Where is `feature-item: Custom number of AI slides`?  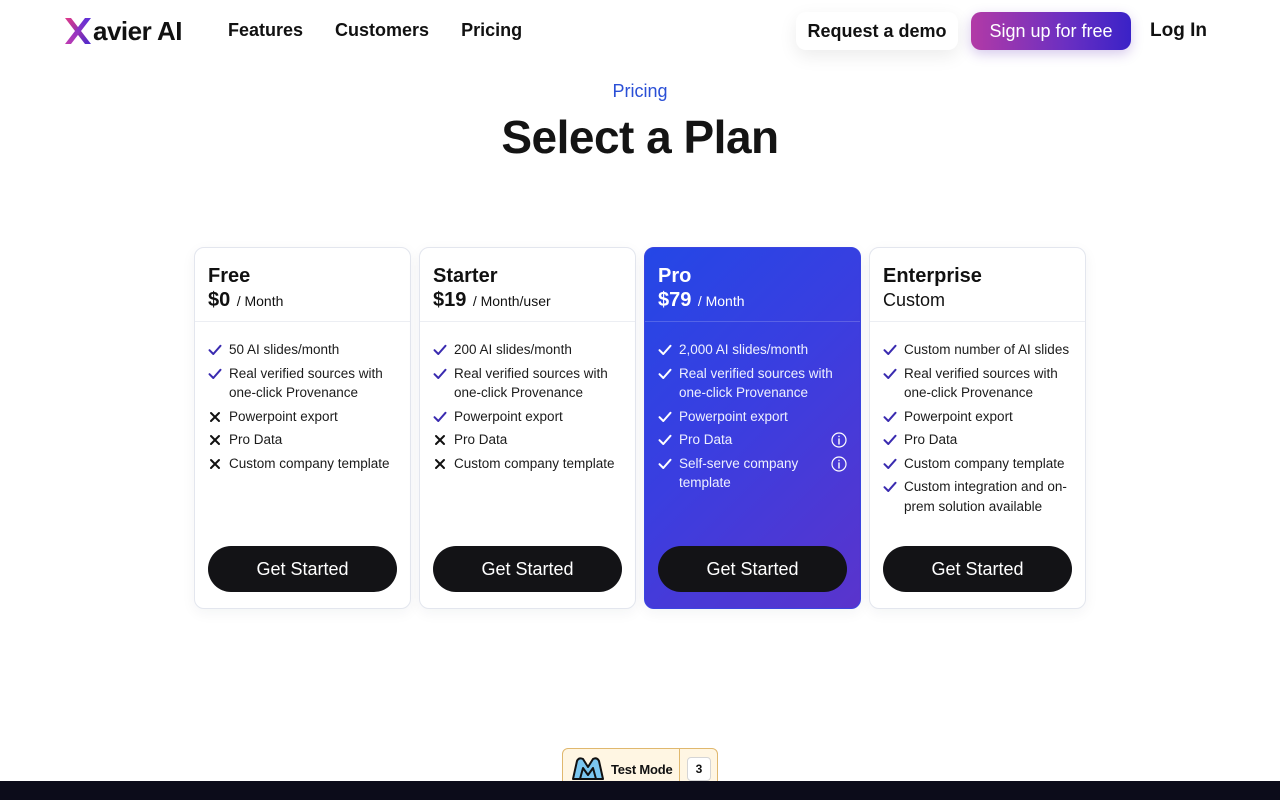 feature-item: Custom number of AI slides is located at coordinates (977, 350).